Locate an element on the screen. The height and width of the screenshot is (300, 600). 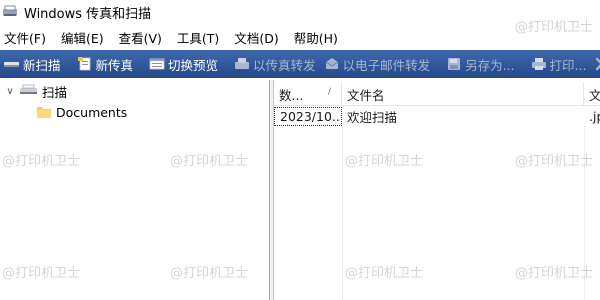
column-header-filename: 文件名 is located at coordinates (463, 94).